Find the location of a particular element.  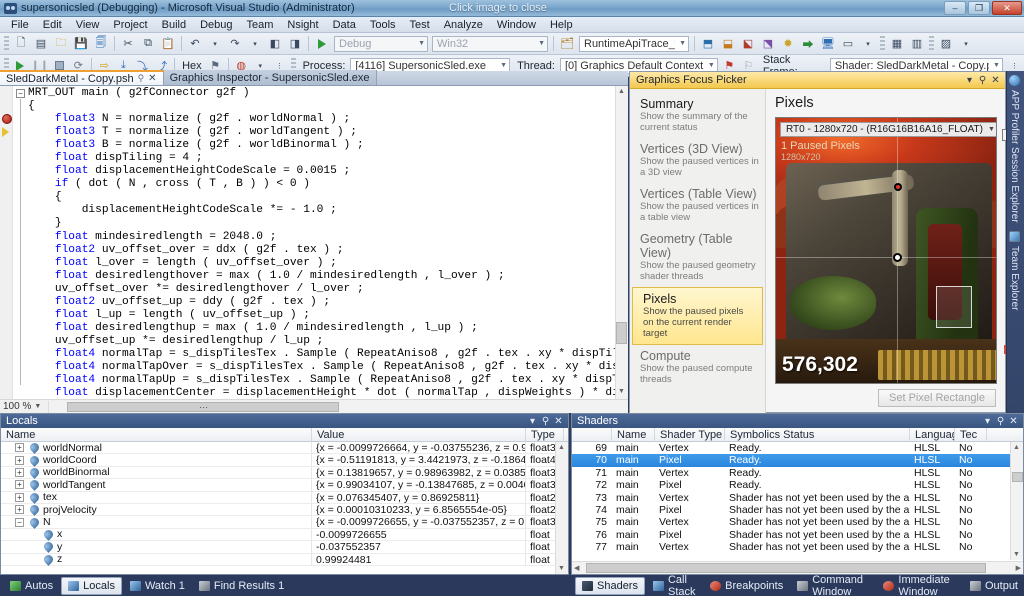

menu-file: File is located at coordinates (20, 25).